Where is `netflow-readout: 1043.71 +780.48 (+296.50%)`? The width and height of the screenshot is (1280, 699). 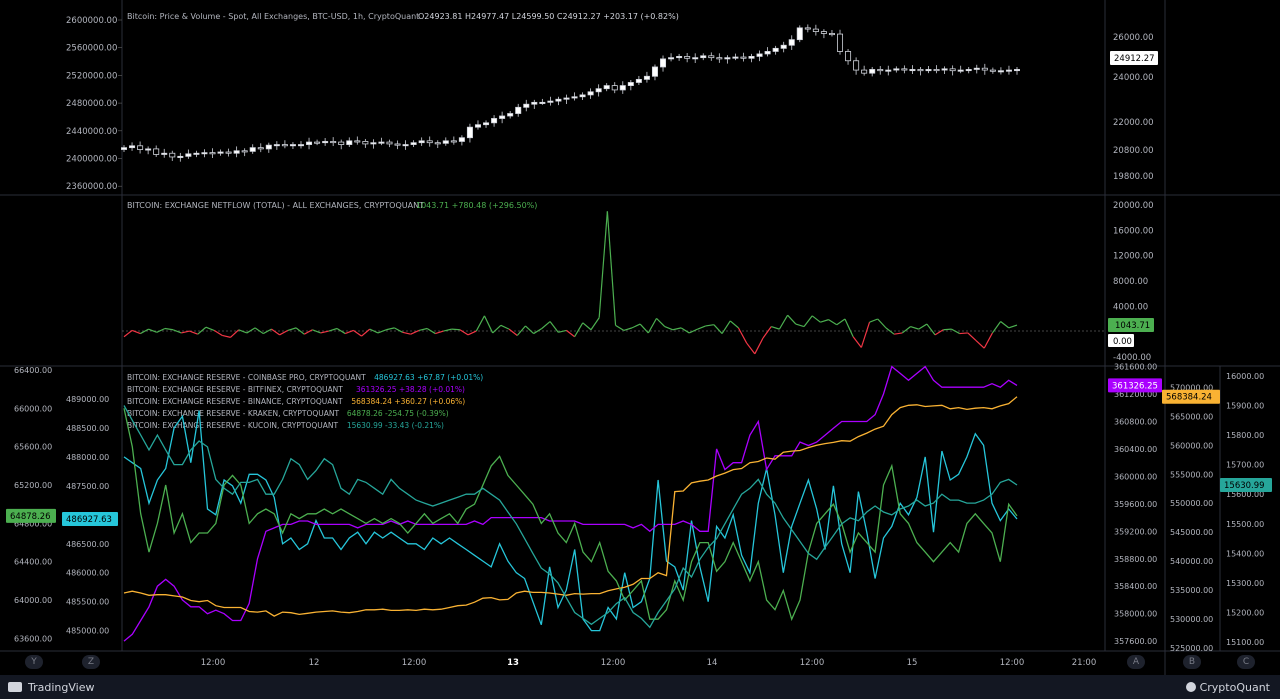
netflow-readout: 1043.71 +780.48 (+296.50%) is located at coordinates (476, 205).